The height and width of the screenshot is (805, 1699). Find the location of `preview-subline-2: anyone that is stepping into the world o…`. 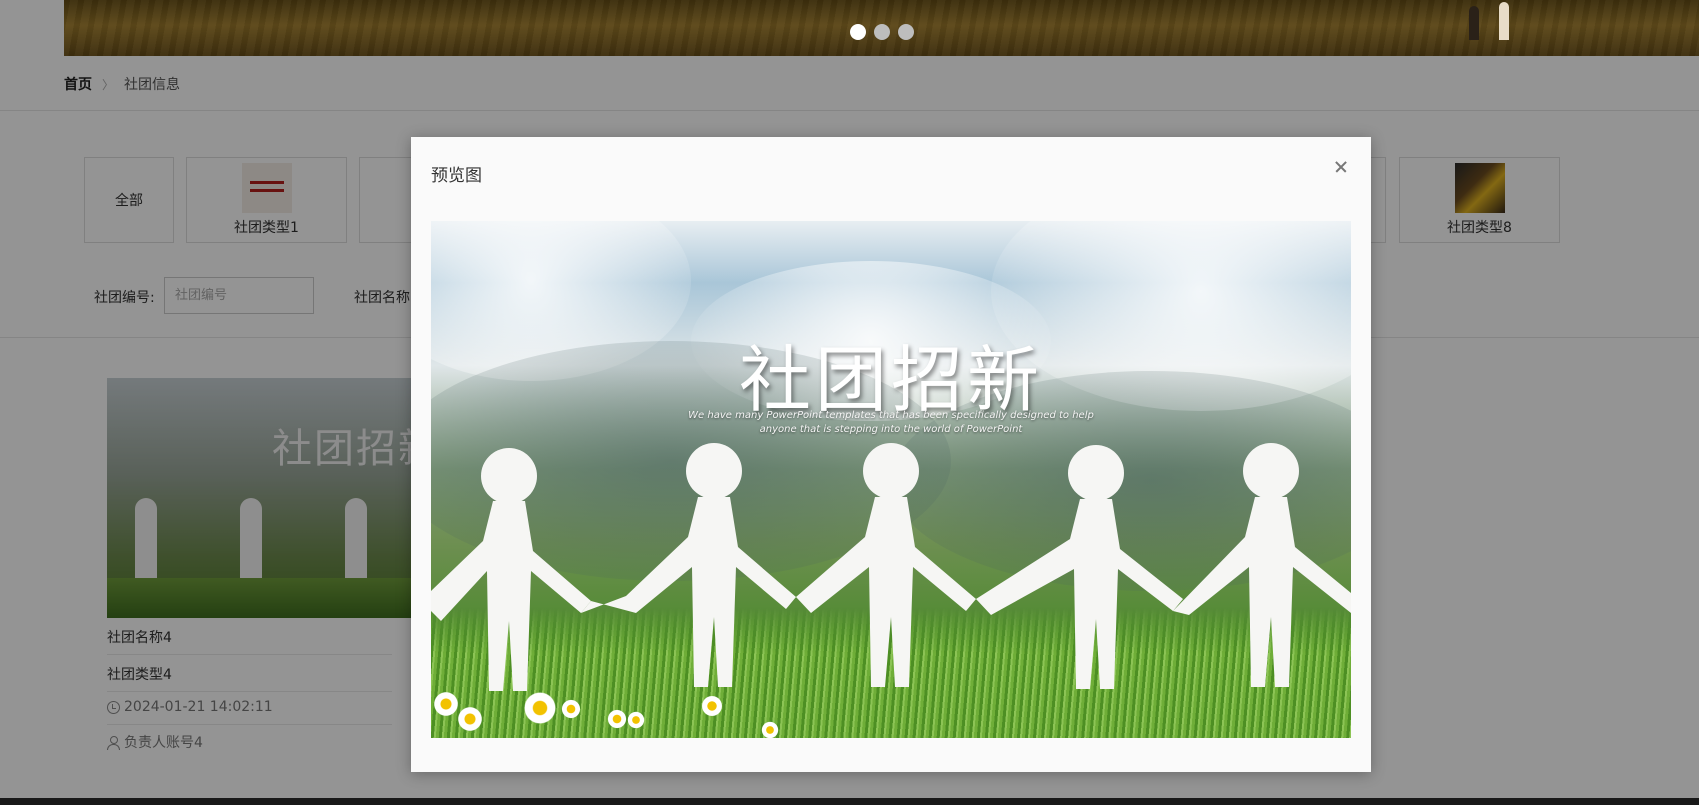

preview-subline-2: anyone that is stepping into the world o… is located at coordinates (891, 429).